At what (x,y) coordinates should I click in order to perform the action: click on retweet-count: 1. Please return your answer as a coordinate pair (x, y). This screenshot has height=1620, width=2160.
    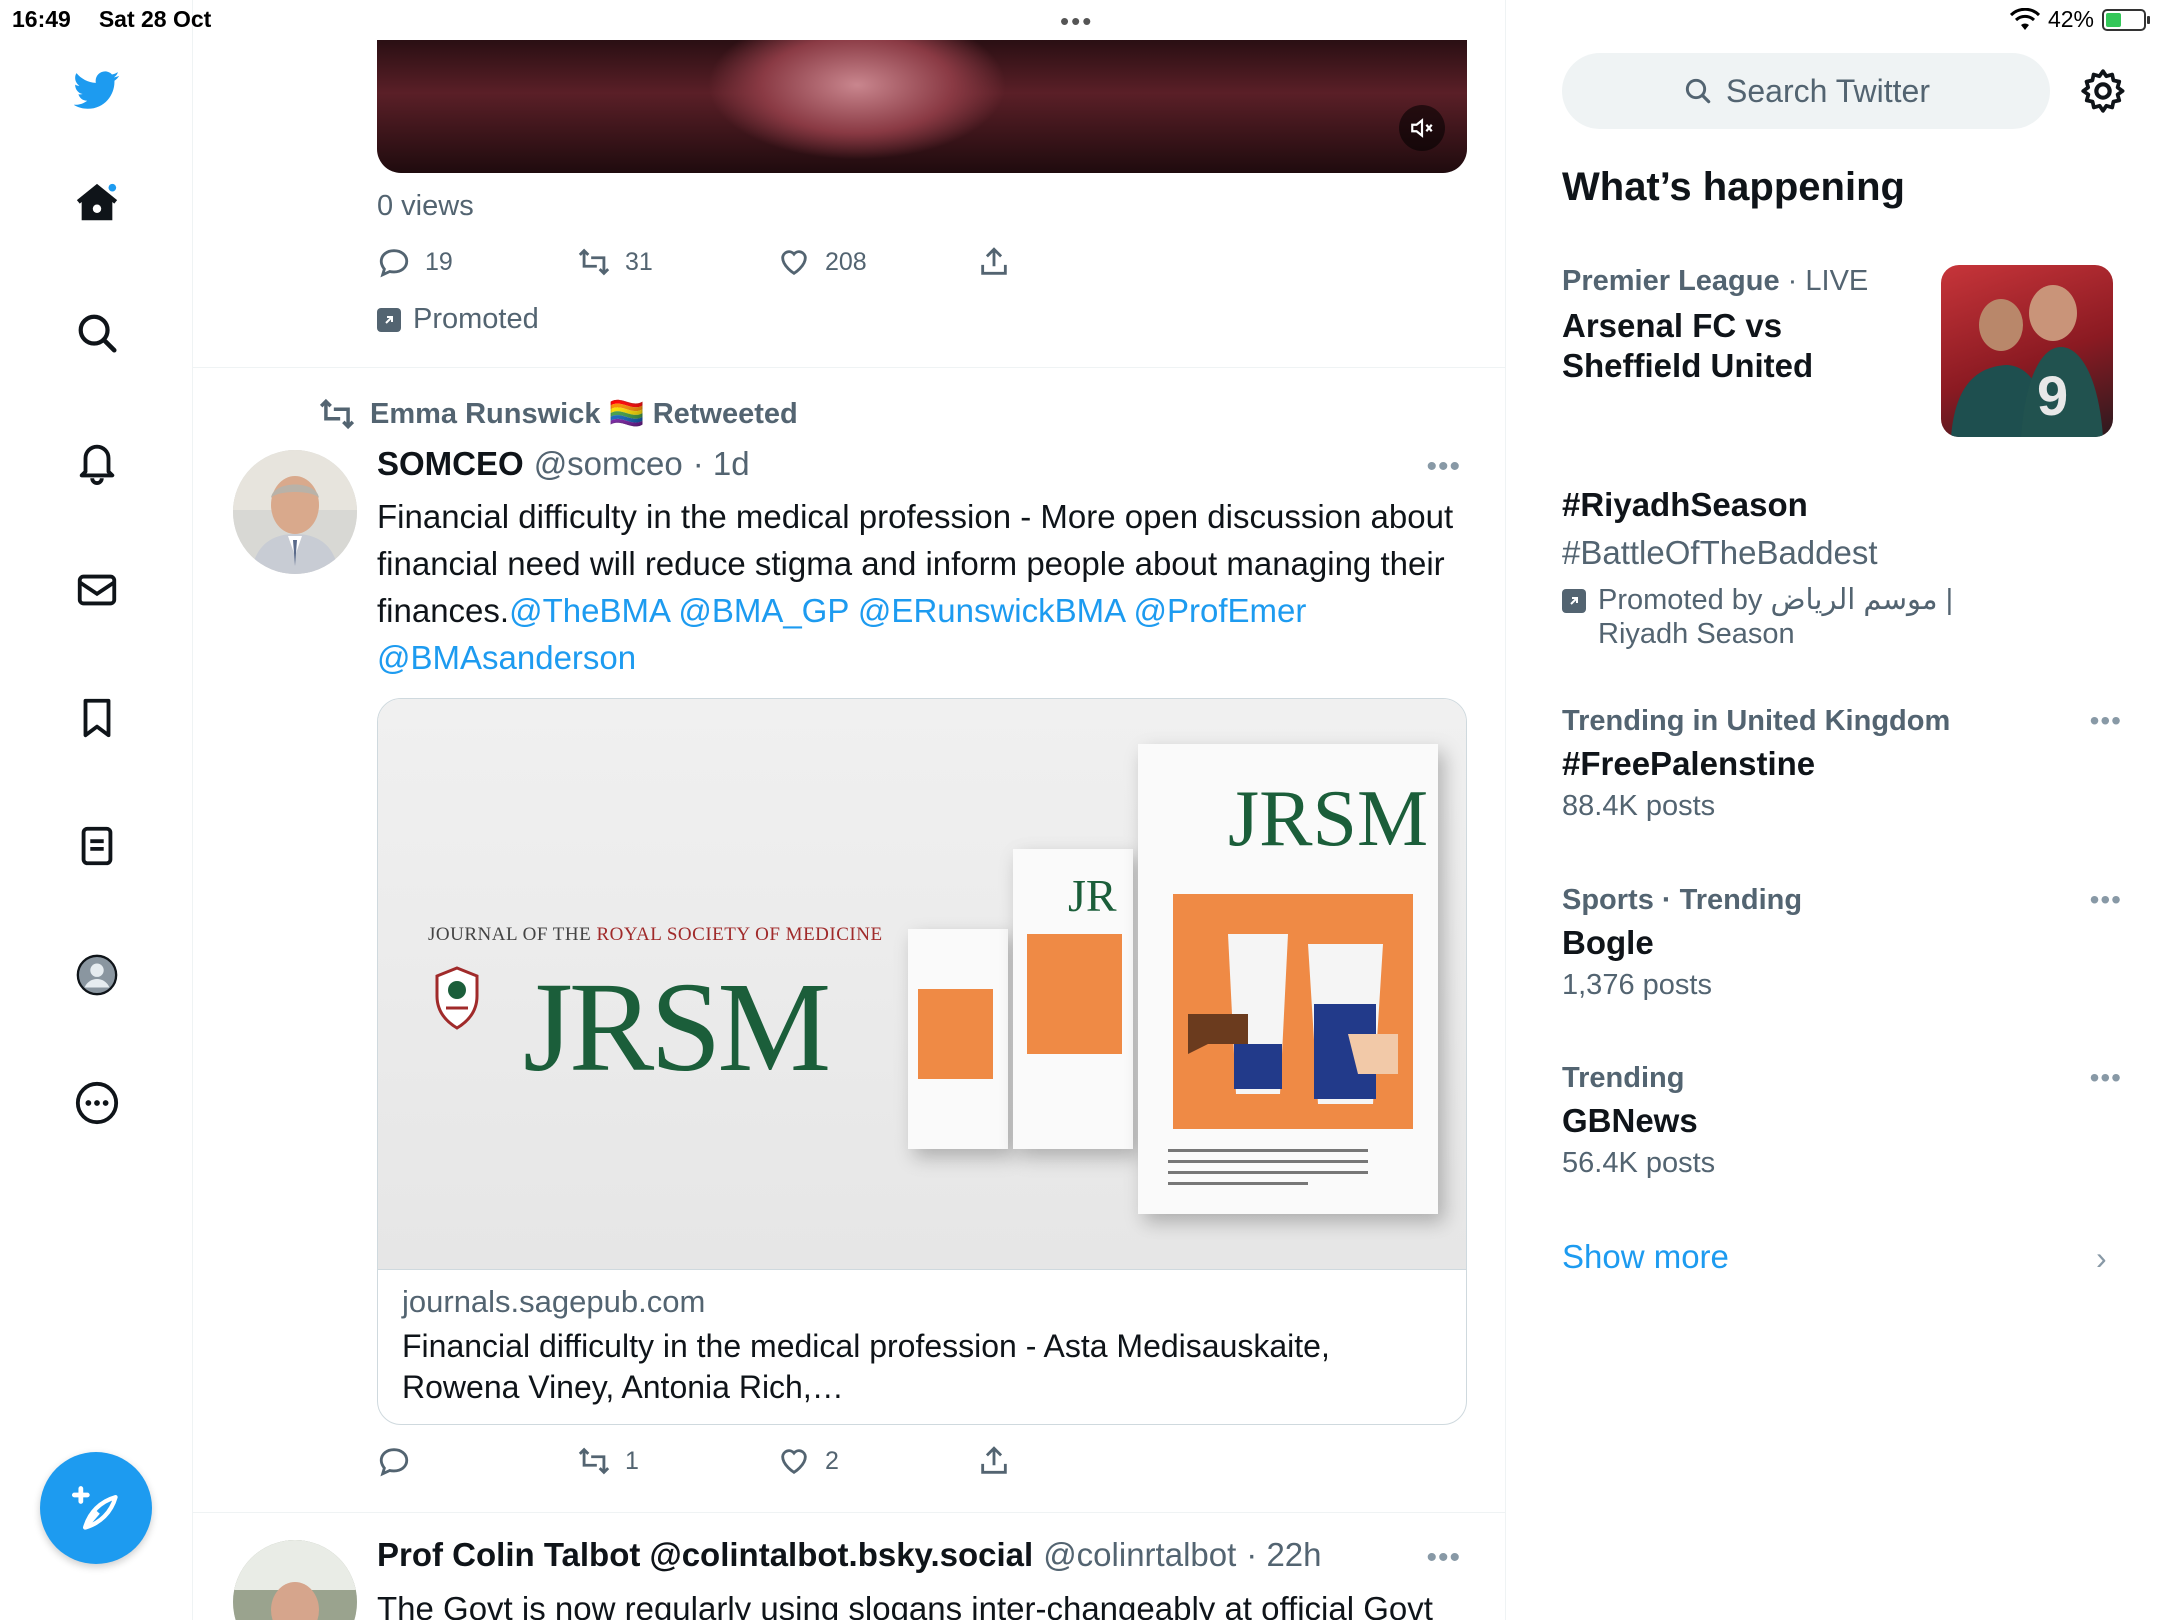
    Looking at the image, I should click on (632, 1460).